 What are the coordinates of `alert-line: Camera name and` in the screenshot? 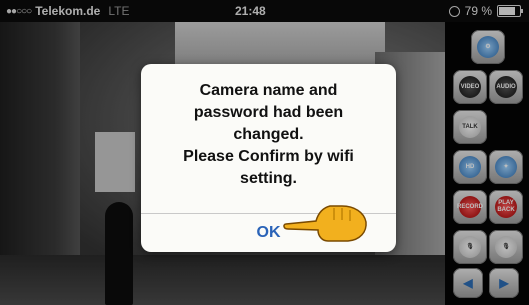 It's located at (268, 90).